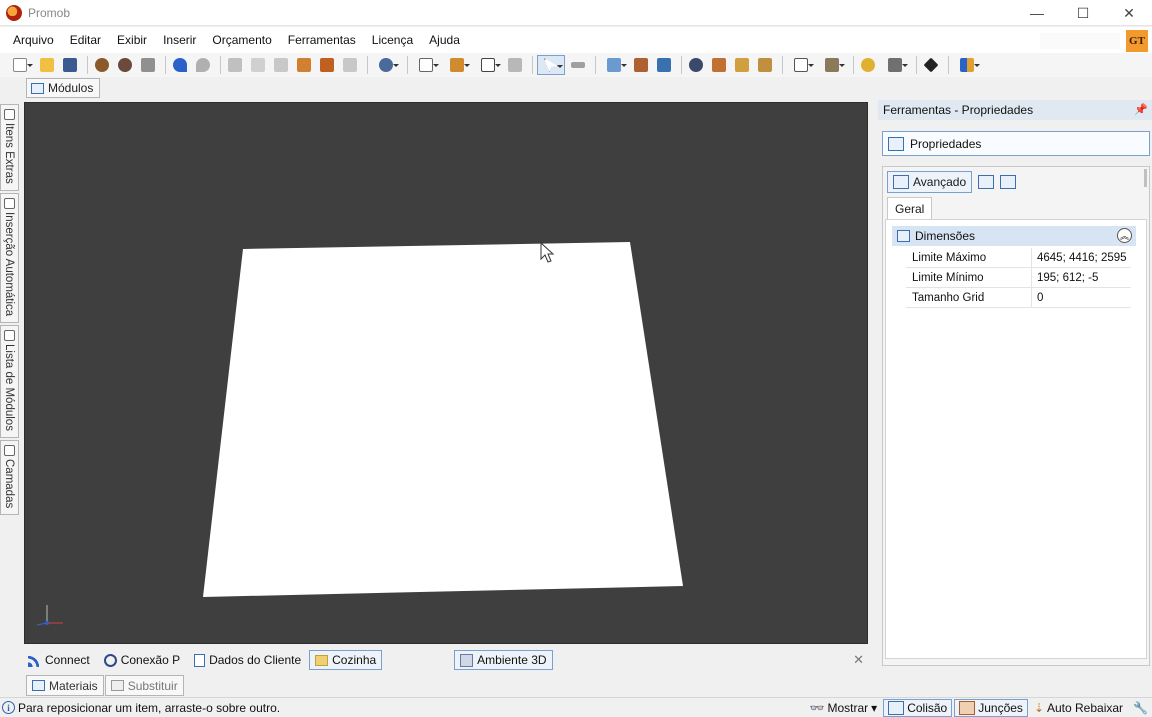 Image resolution: width=1152 pixels, height=717 pixels. I want to click on lower-tabs: Materiais Substituir, so click(105, 685).